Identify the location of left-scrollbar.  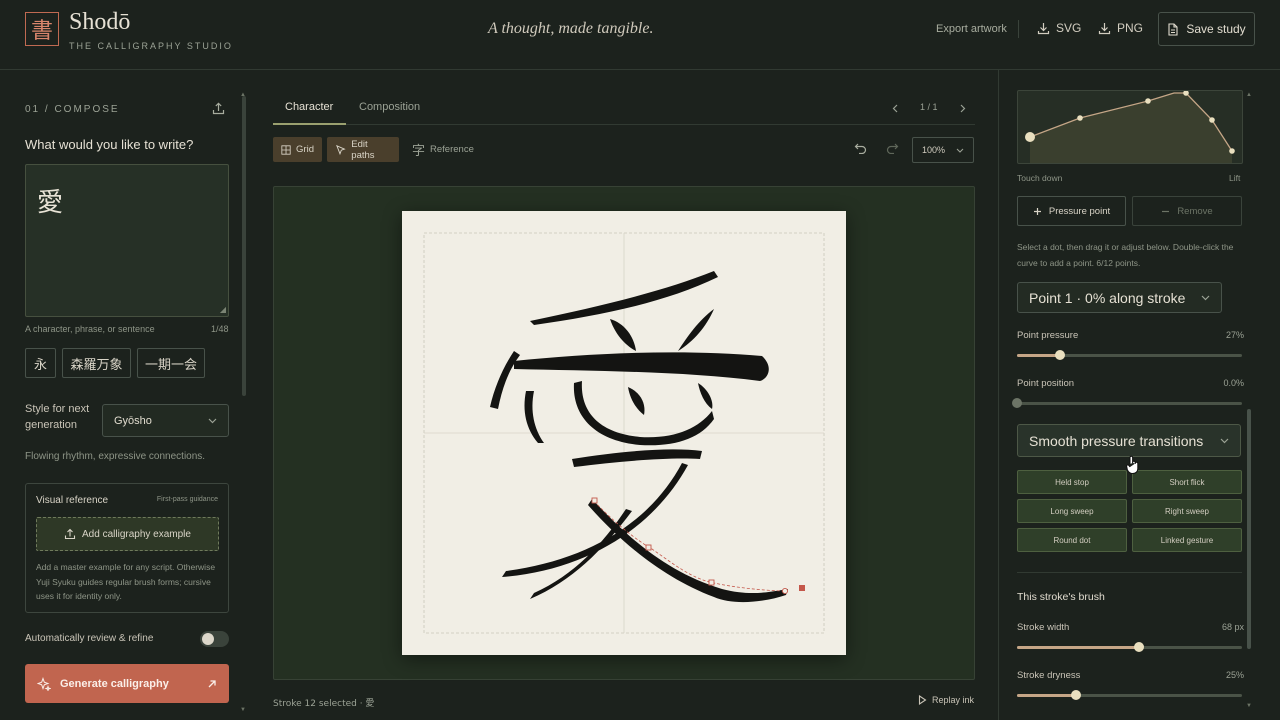
(244, 246).